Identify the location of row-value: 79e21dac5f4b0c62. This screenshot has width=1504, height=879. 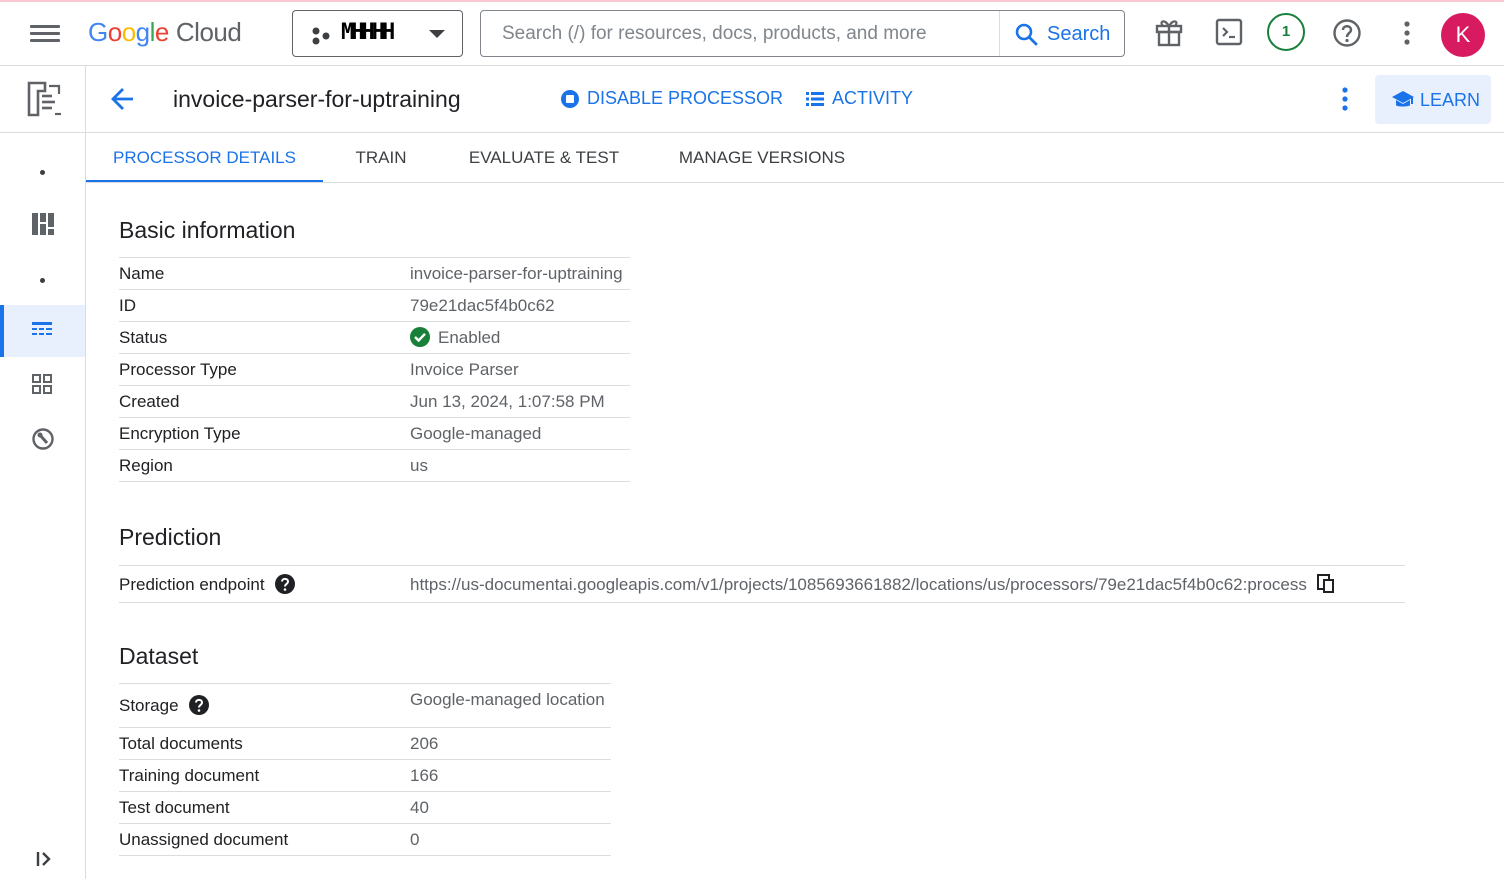
(520, 305).